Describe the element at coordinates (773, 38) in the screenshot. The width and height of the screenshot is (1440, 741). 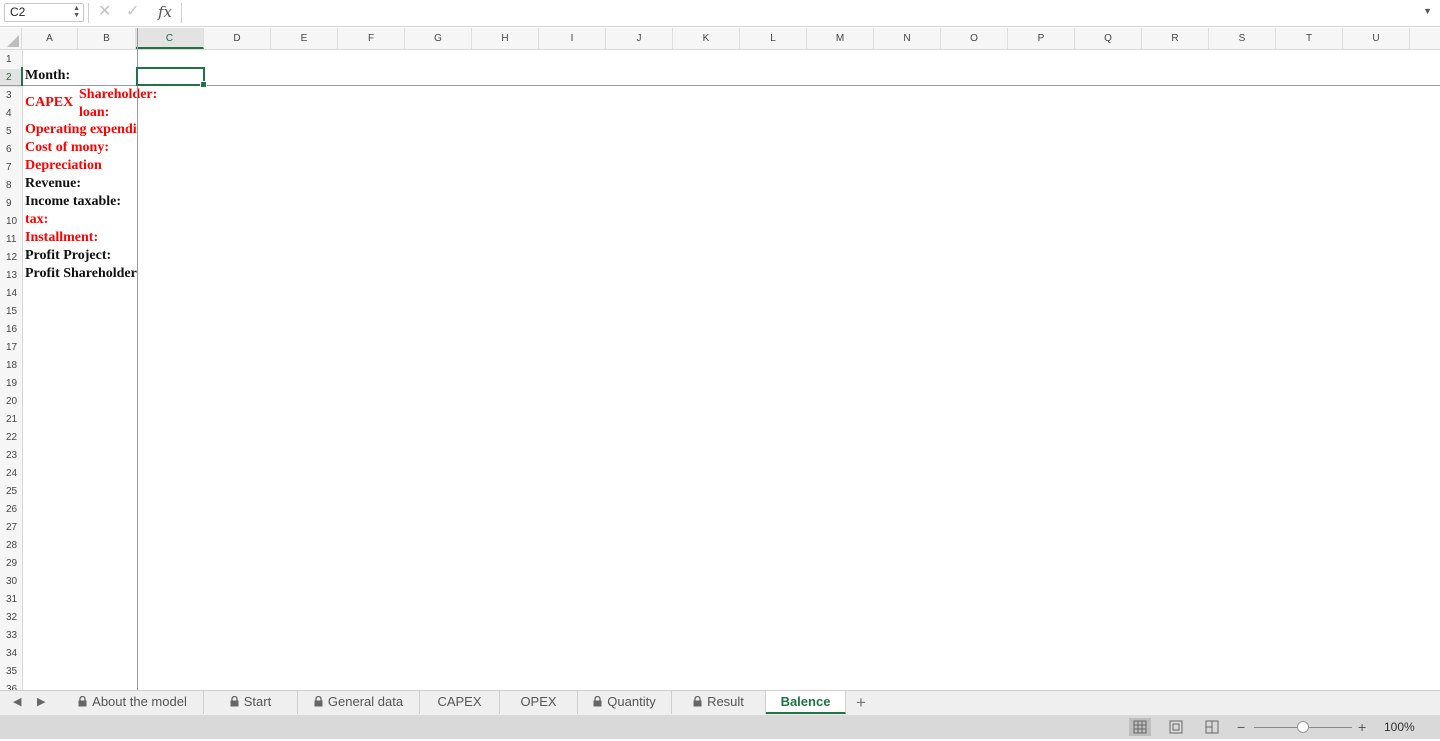
I see `column-header-l: L` at that location.